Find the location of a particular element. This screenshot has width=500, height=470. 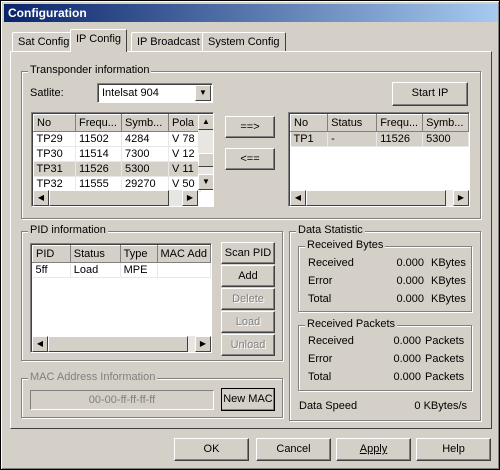

packets-error-label: Error is located at coordinates (320, 359).